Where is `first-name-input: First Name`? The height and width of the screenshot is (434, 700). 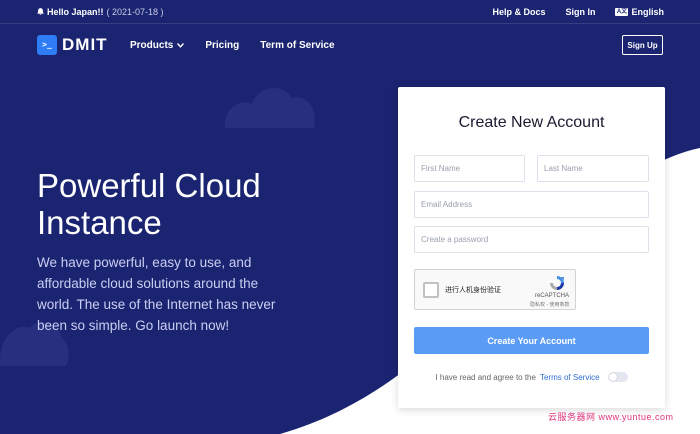
first-name-input: First Name is located at coordinates (469, 168).